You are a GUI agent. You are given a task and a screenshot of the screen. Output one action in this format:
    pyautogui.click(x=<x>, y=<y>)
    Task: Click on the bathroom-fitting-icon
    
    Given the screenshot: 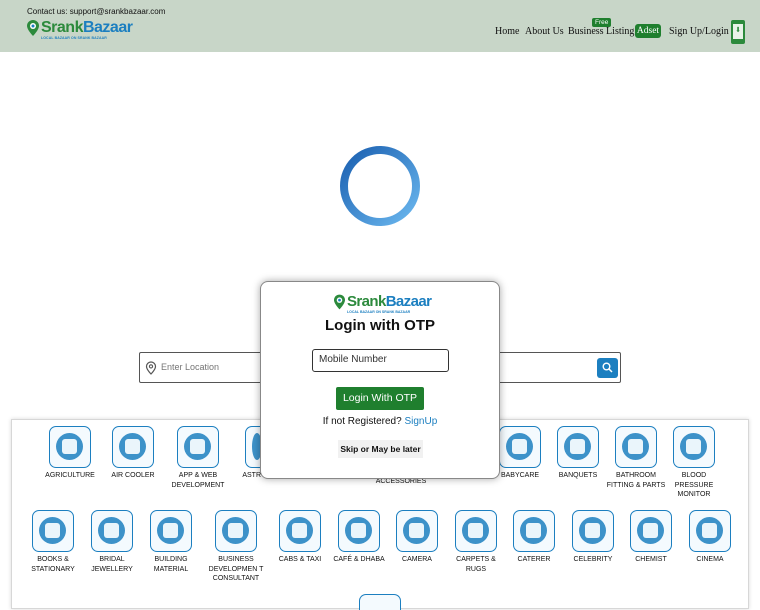 What is the action you would take?
    pyautogui.click(x=636, y=447)
    